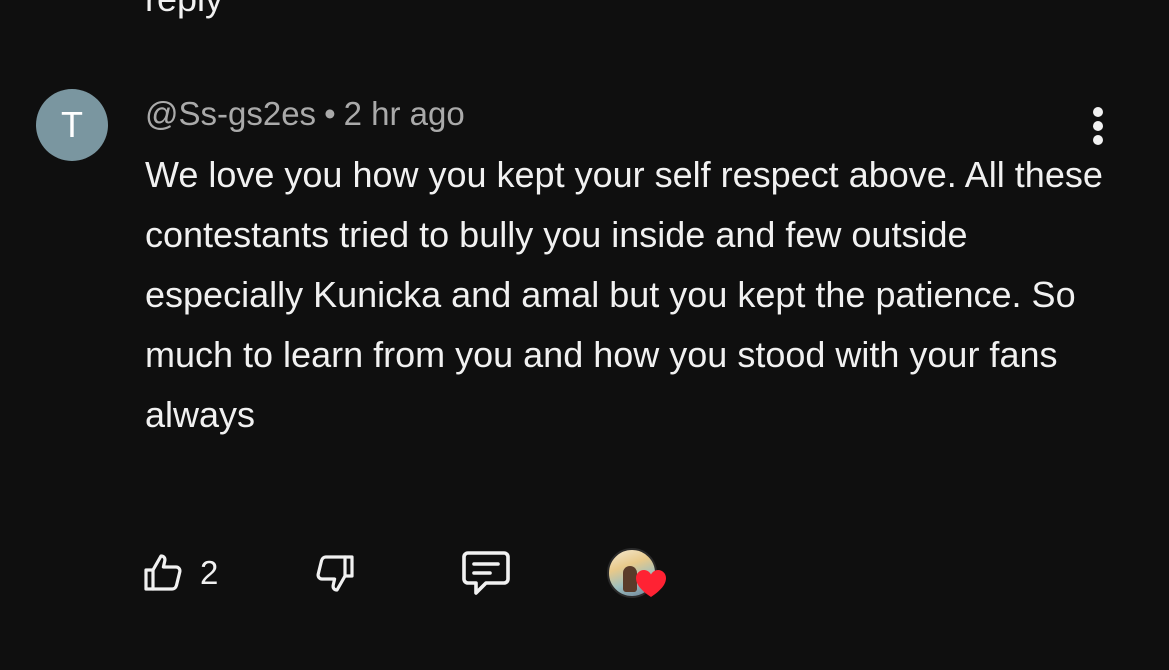  I want to click on like-count: 2, so click(209, 572).